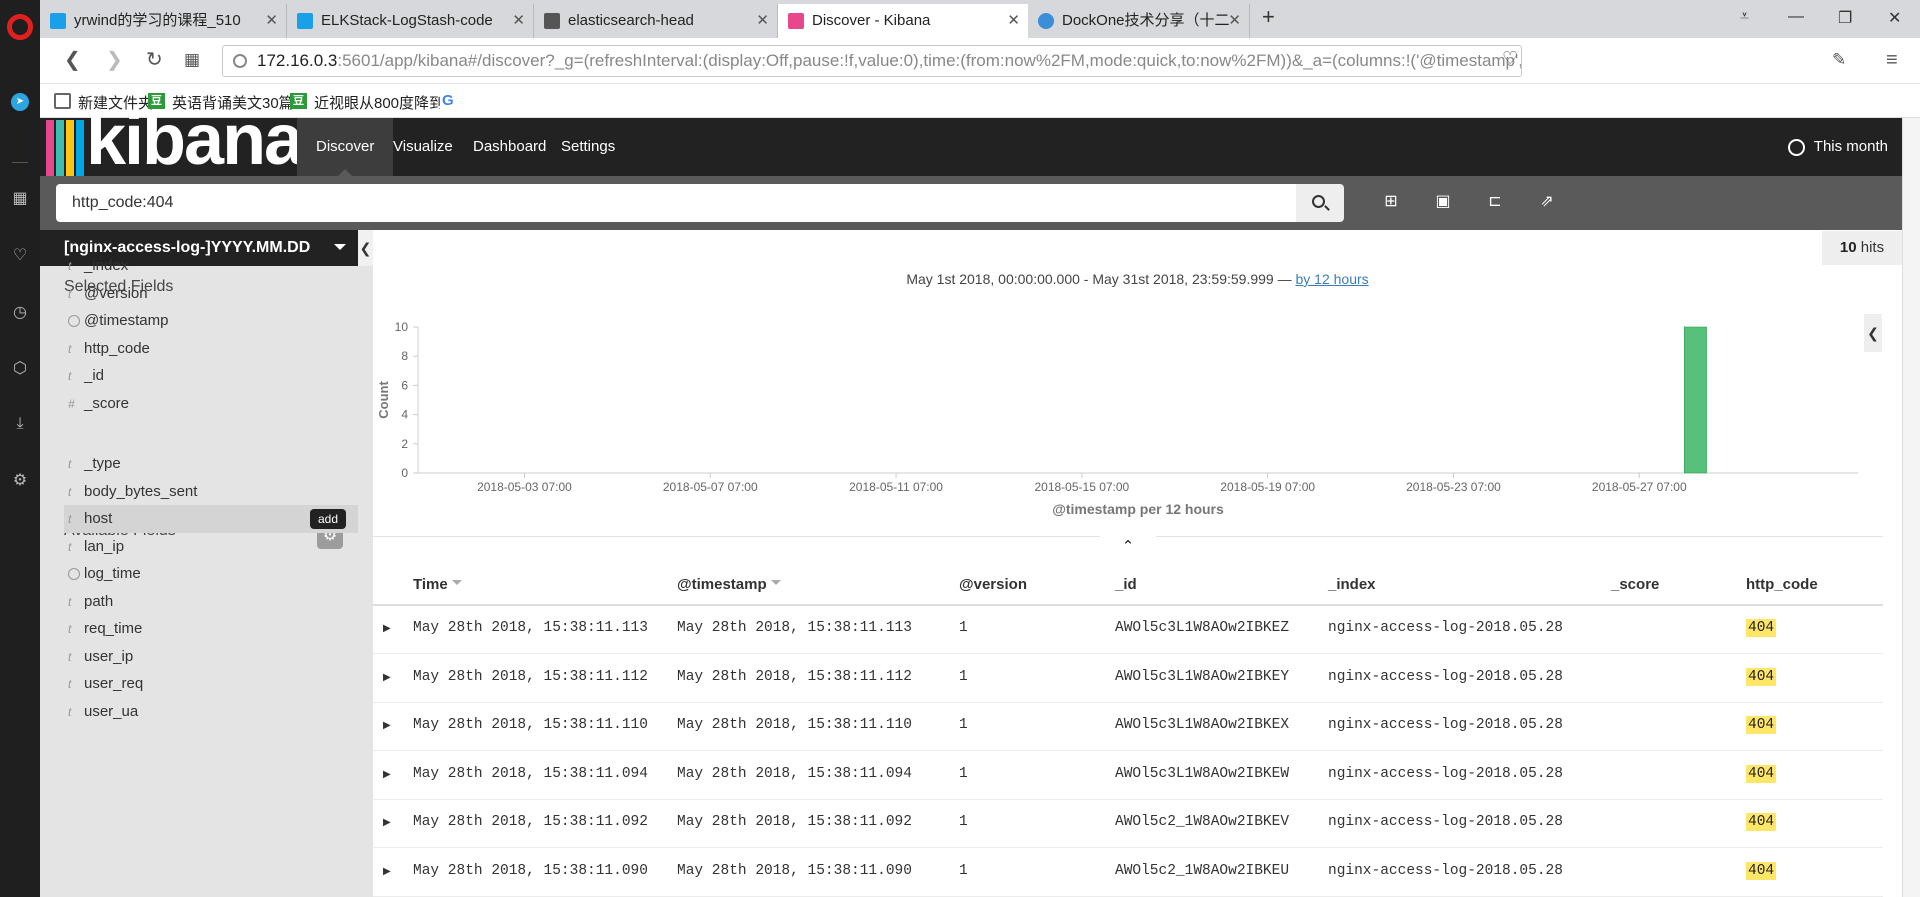 This screenshot has height=897, width=1920. What do you see at coordinates (240, 61) in the screenshot?
I see `site-info-icon` at bounding box center [240, 61].